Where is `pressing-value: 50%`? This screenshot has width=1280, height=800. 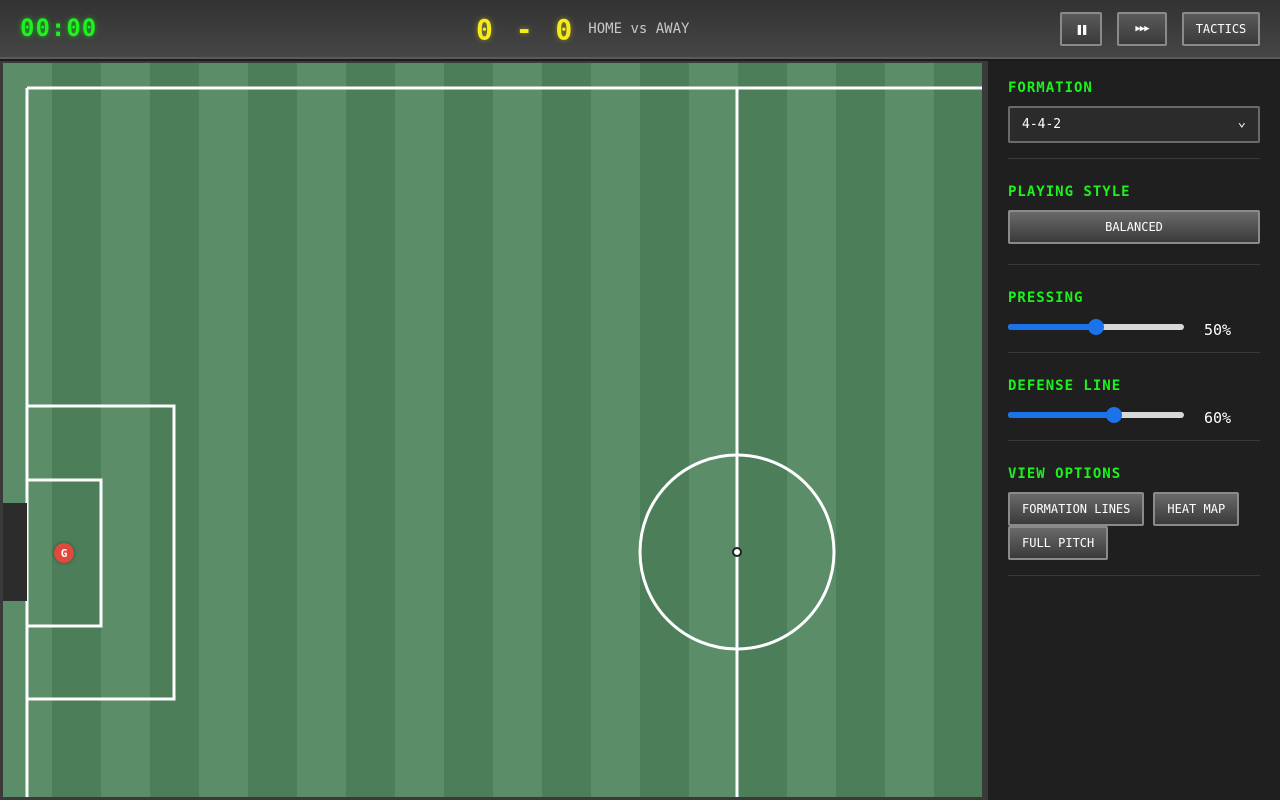 pressing-value: 50% is located at coordinates (1218, 330).